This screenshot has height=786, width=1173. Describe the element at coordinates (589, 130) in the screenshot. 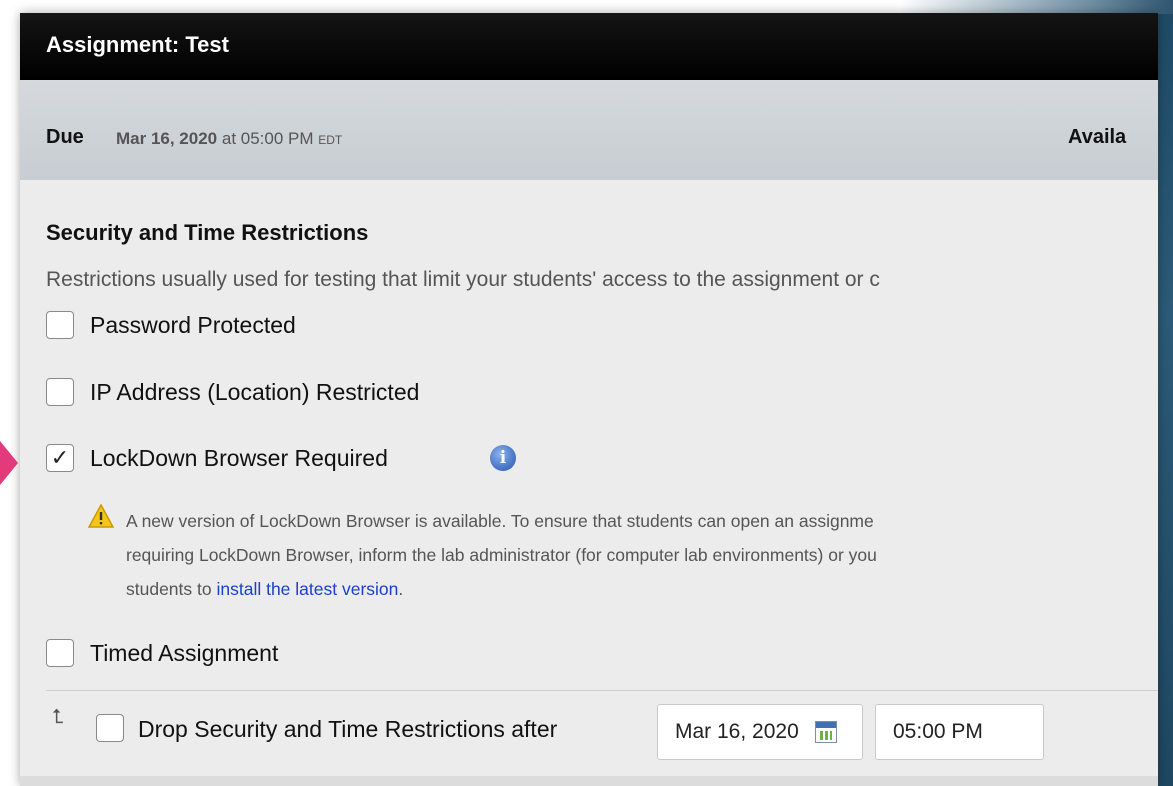

I see `due-bar: Due Mar 16, 2020 at 05:00 PM EDT Availa` at that location.